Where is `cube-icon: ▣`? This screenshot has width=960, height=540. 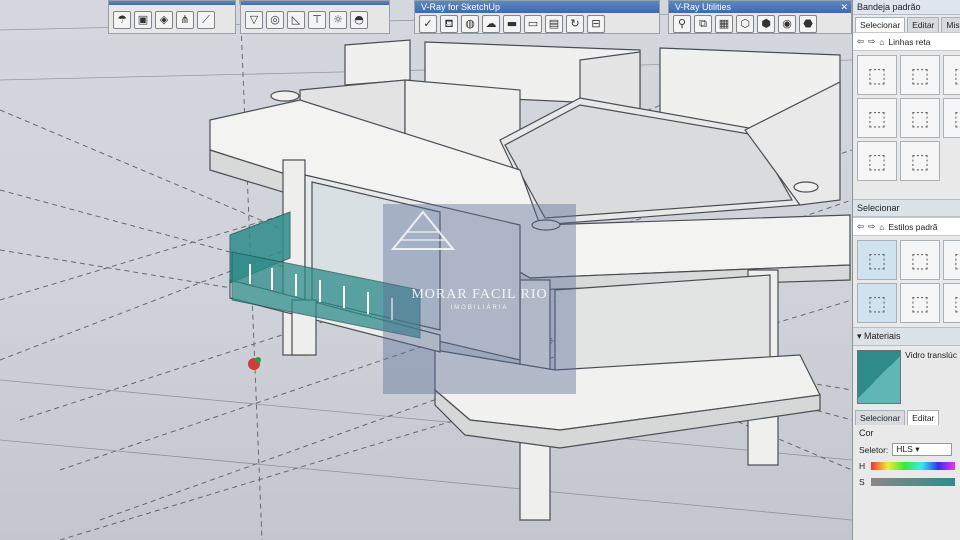 cube-icon: ▣ is located at coordinates (143, 20).